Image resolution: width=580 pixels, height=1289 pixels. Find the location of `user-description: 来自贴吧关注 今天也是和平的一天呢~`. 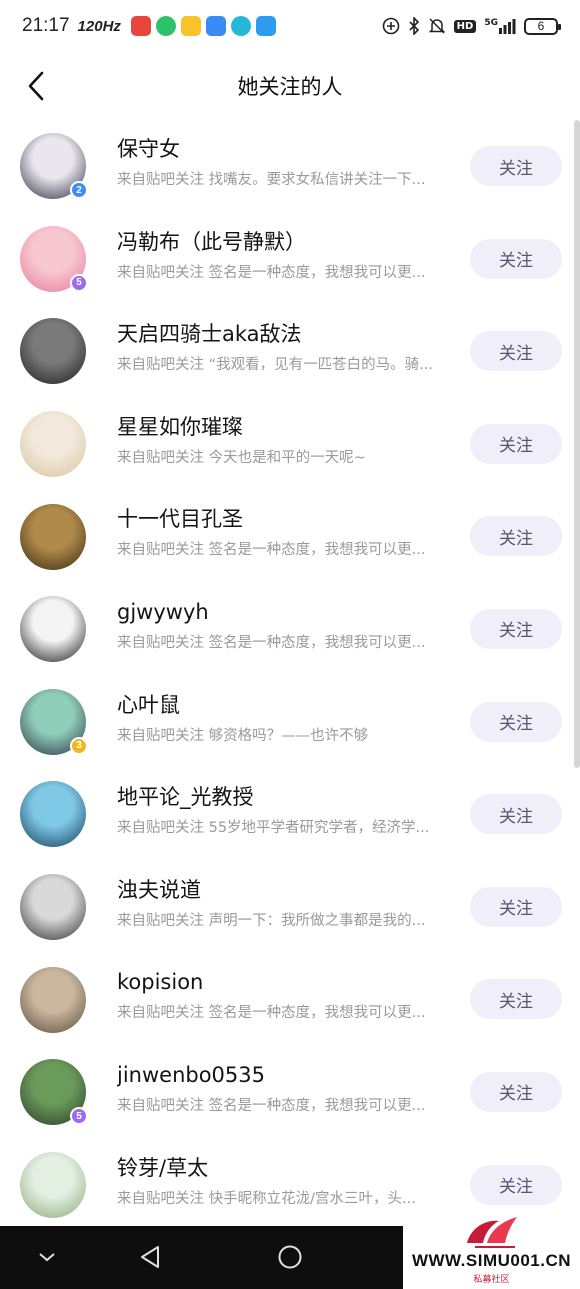

user-description: 来自贴吧关注 今天也是和平的一天呢~ is located at coordinates (241, 457).